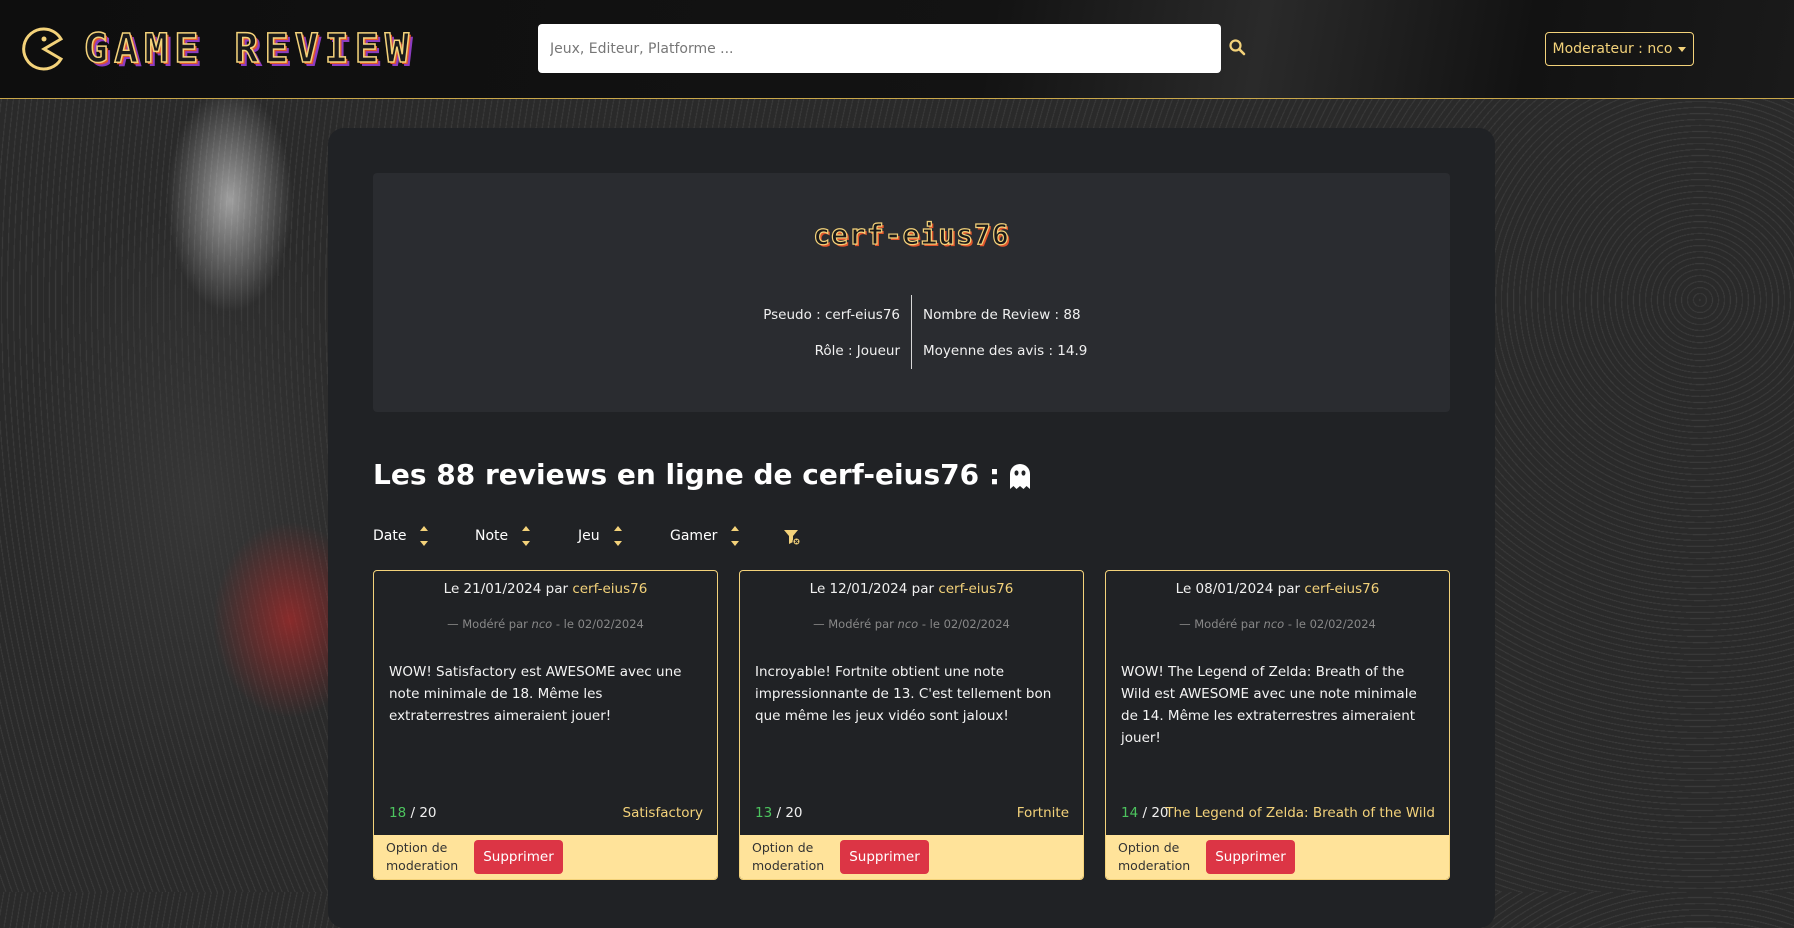 The height and width of the screenshot is (928, 1794). What do you see at coordinates (1005, 351) in the screenshot?
I see `profile-average: Moyenne des avis : 14.9` at bounding box center [1005, 351].